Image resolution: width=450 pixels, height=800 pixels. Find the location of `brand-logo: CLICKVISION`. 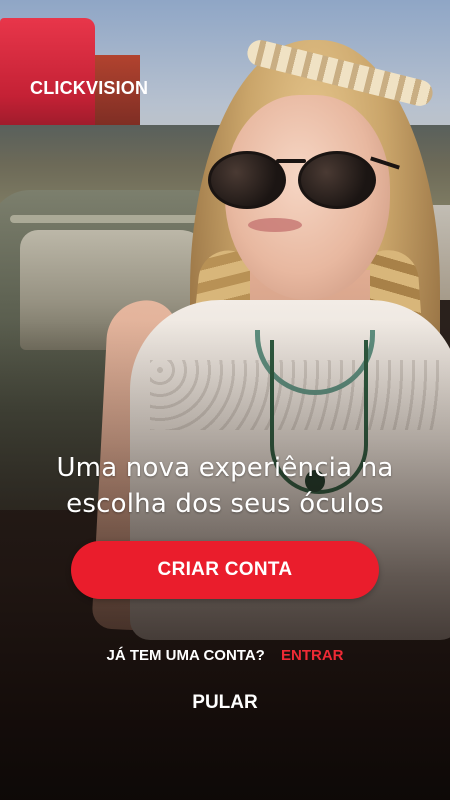

brand-logo: CLICKVISION is located at coordinates (89, 88).